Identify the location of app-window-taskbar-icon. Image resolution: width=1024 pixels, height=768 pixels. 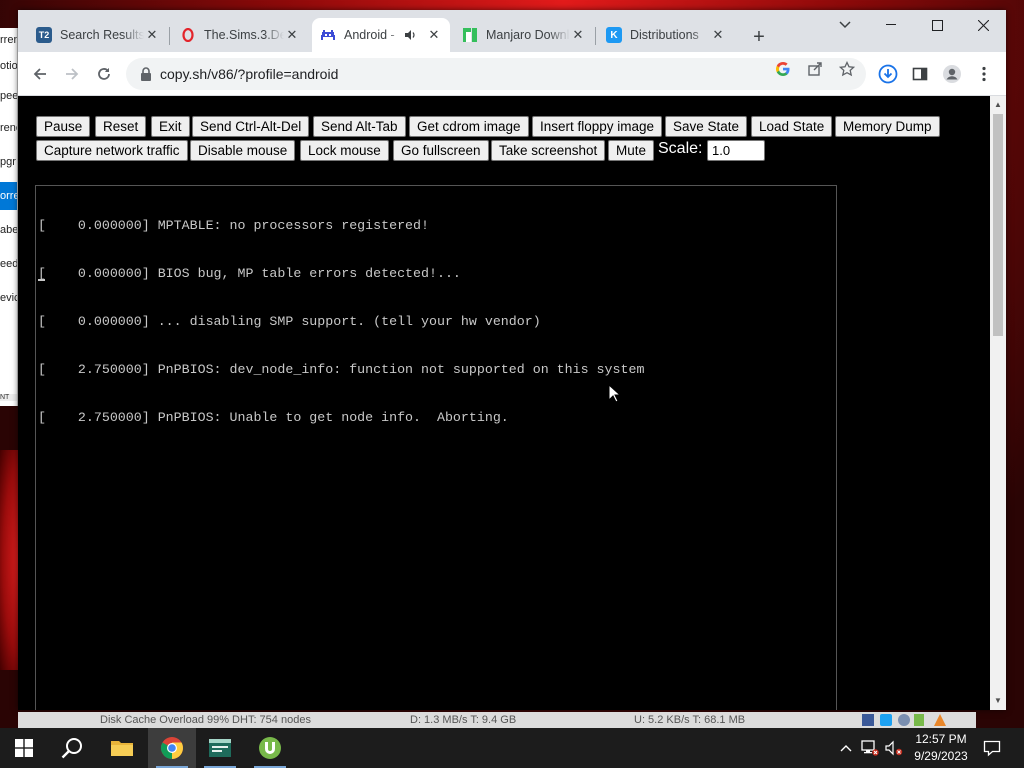
(220, 748).